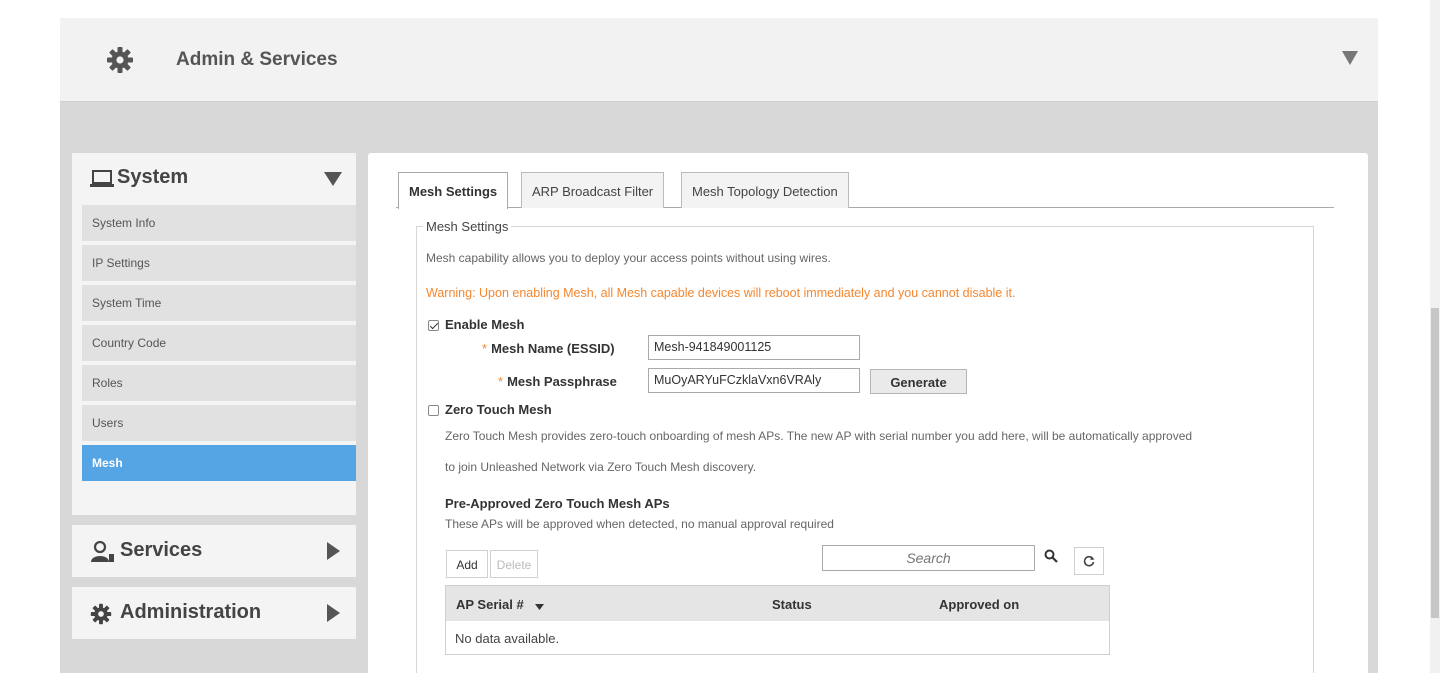  I want to click on administration-title-label: Administration, so click(191, 612).